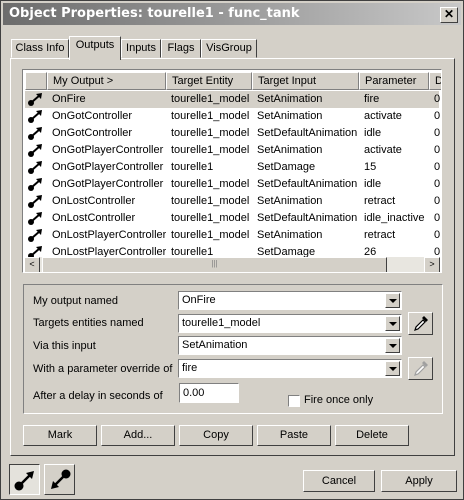 The height and width of the screenshot is (500, 464). What do you see at coordinates (181, 48) in the screenshot?
I see `tab-flags: Flags` at bounding box center [181, 48].